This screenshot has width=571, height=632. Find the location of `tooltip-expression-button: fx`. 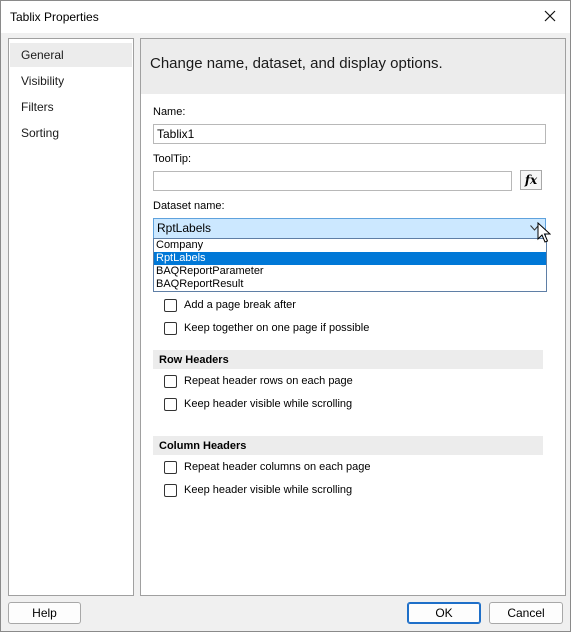

tooltip-expression-button: fx is located at coordinates (531, 180).